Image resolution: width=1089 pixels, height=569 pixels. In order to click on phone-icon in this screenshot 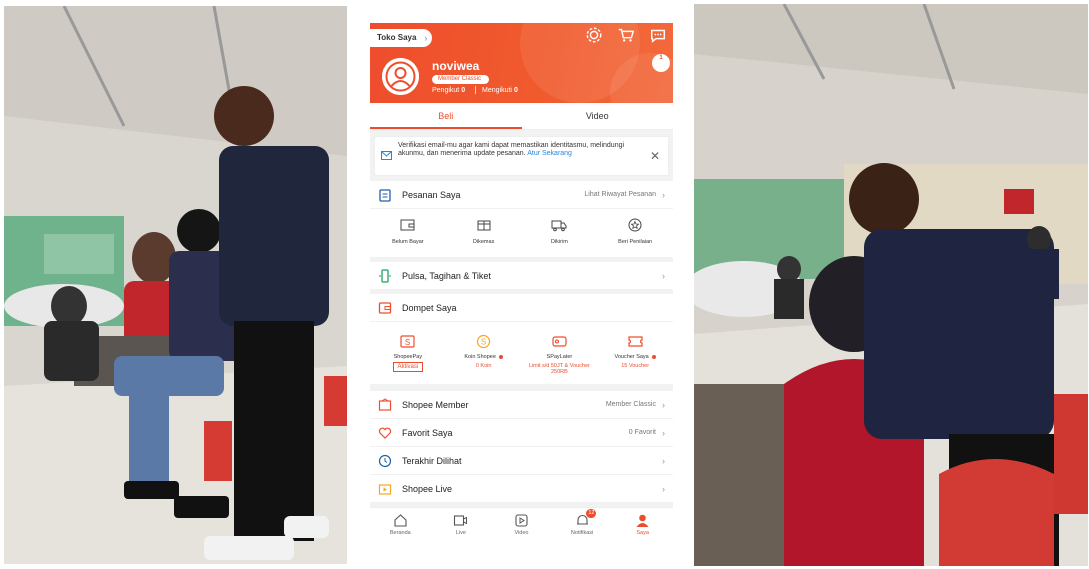, I will do `click(385, 275)`.